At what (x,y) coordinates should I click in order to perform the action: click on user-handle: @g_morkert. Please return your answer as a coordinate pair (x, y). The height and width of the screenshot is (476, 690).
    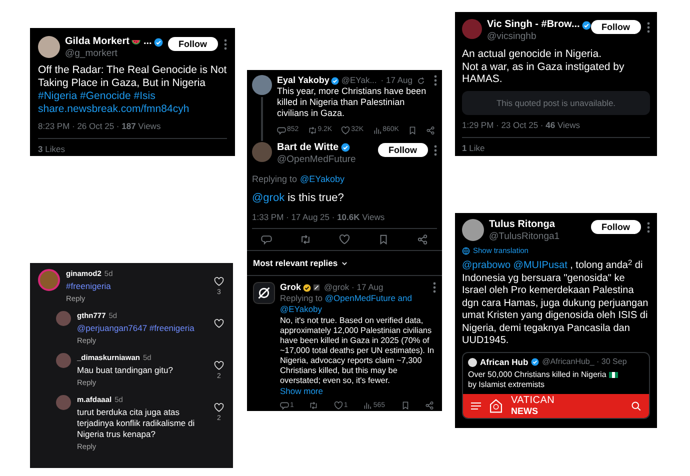
    Looking at the image, I should click on (91, 54).